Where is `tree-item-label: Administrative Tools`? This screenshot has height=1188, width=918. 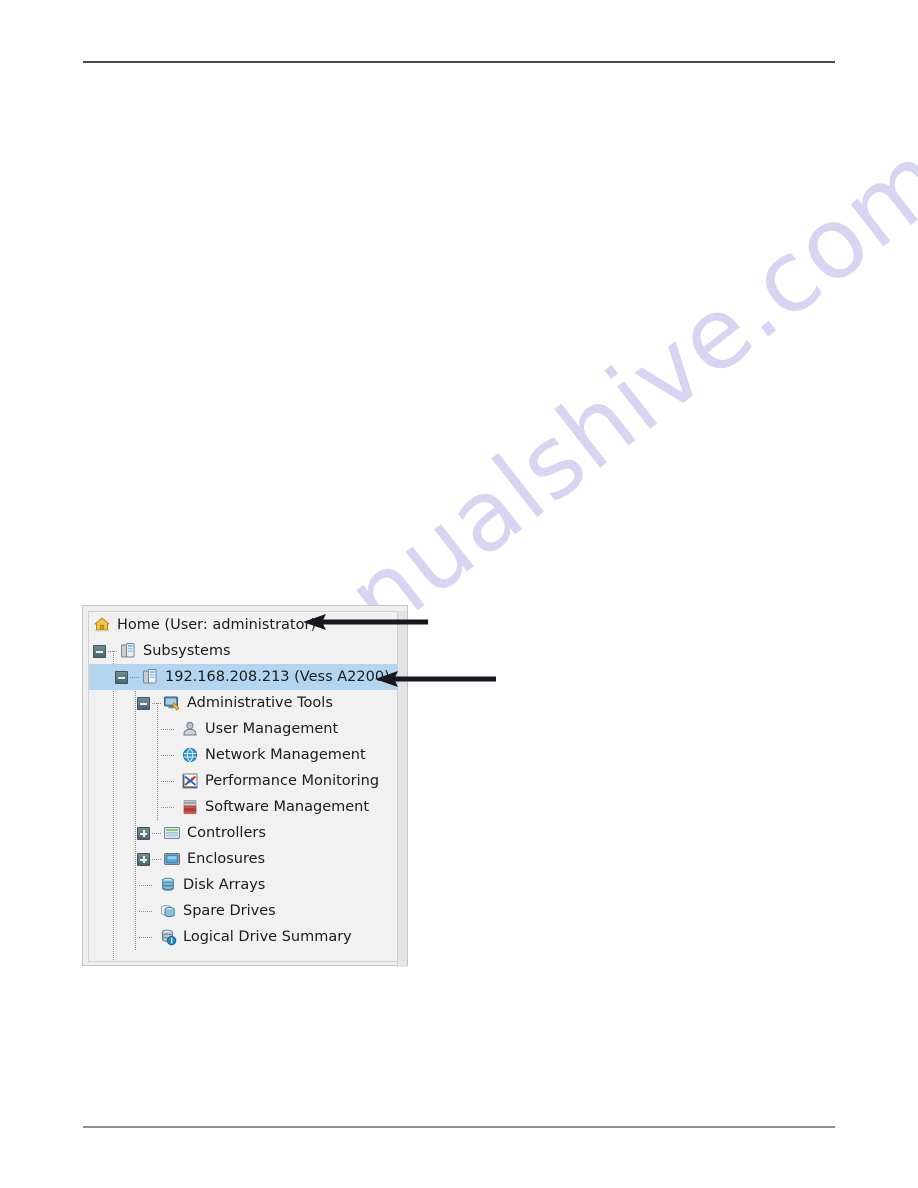 tree-item-label: Administrative Tools is located at coordinates (260, 702).